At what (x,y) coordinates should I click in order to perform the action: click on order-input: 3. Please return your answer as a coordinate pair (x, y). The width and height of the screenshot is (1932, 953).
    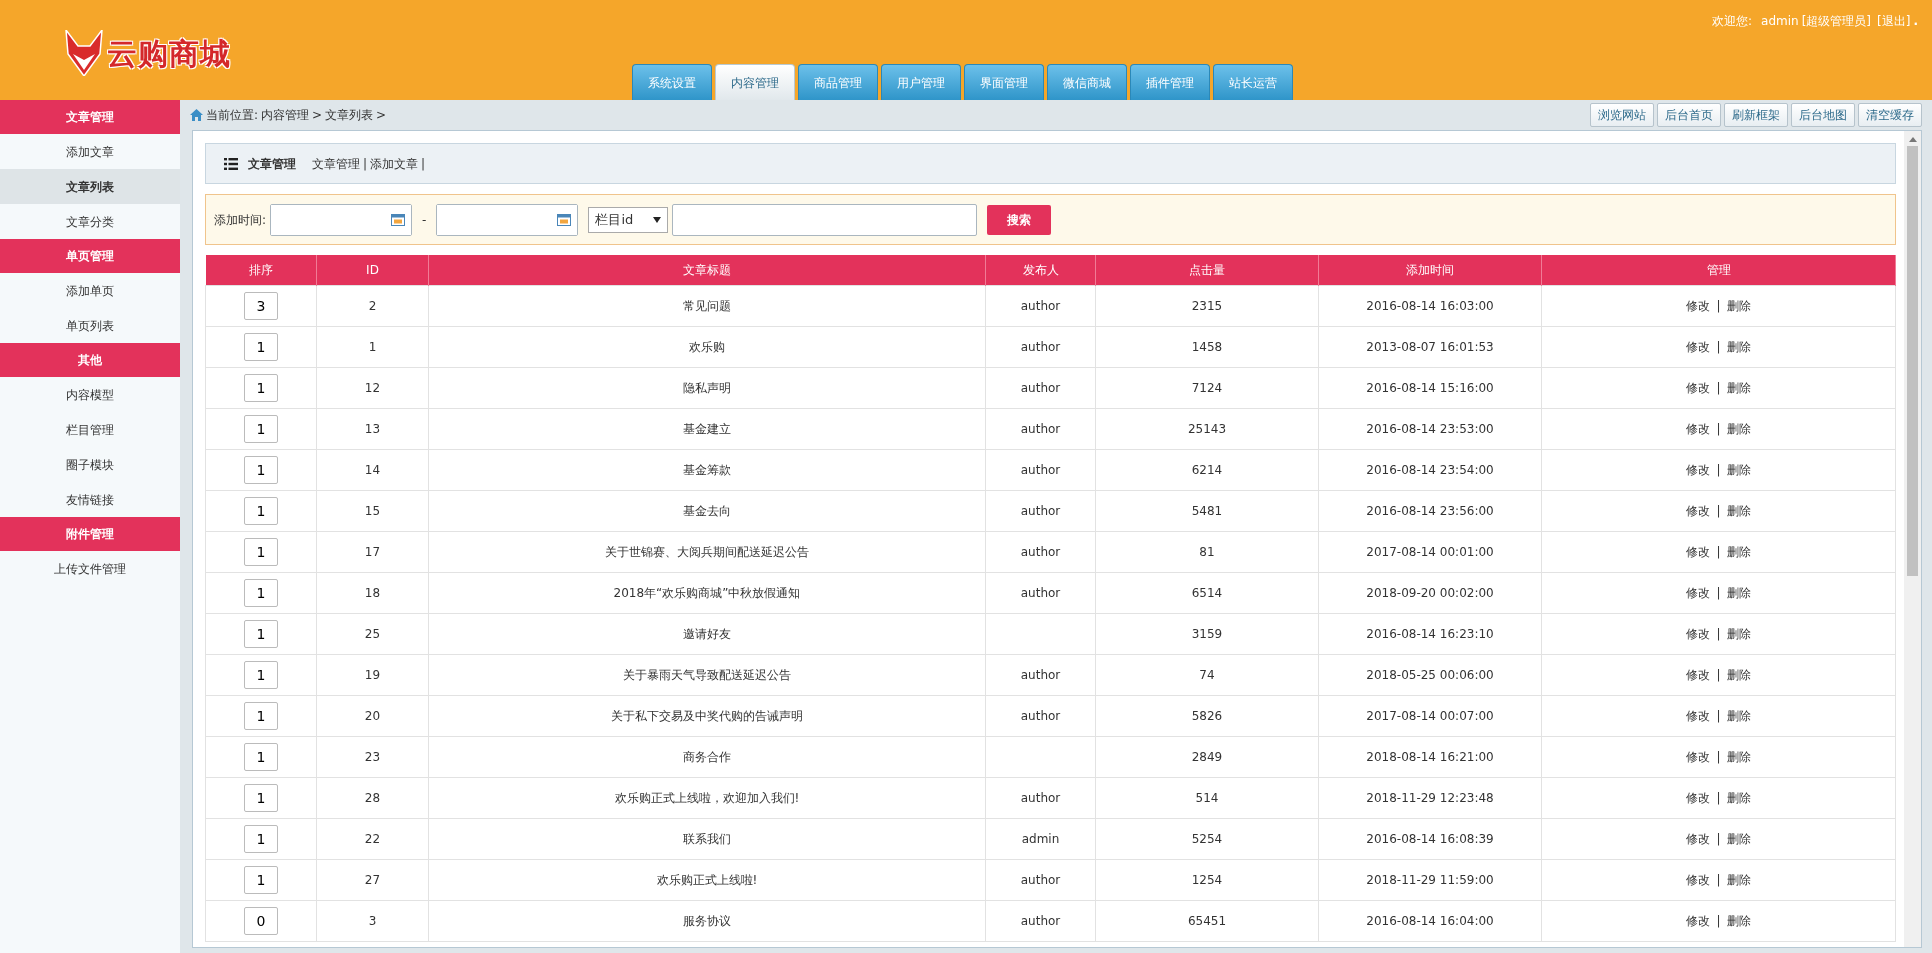
    Looking at the image, I should click on (261, 305).